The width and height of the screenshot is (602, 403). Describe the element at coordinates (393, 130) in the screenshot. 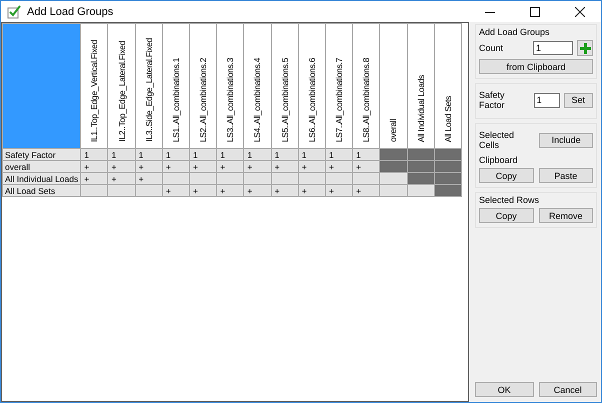

I see `column-header: overall` at that location.